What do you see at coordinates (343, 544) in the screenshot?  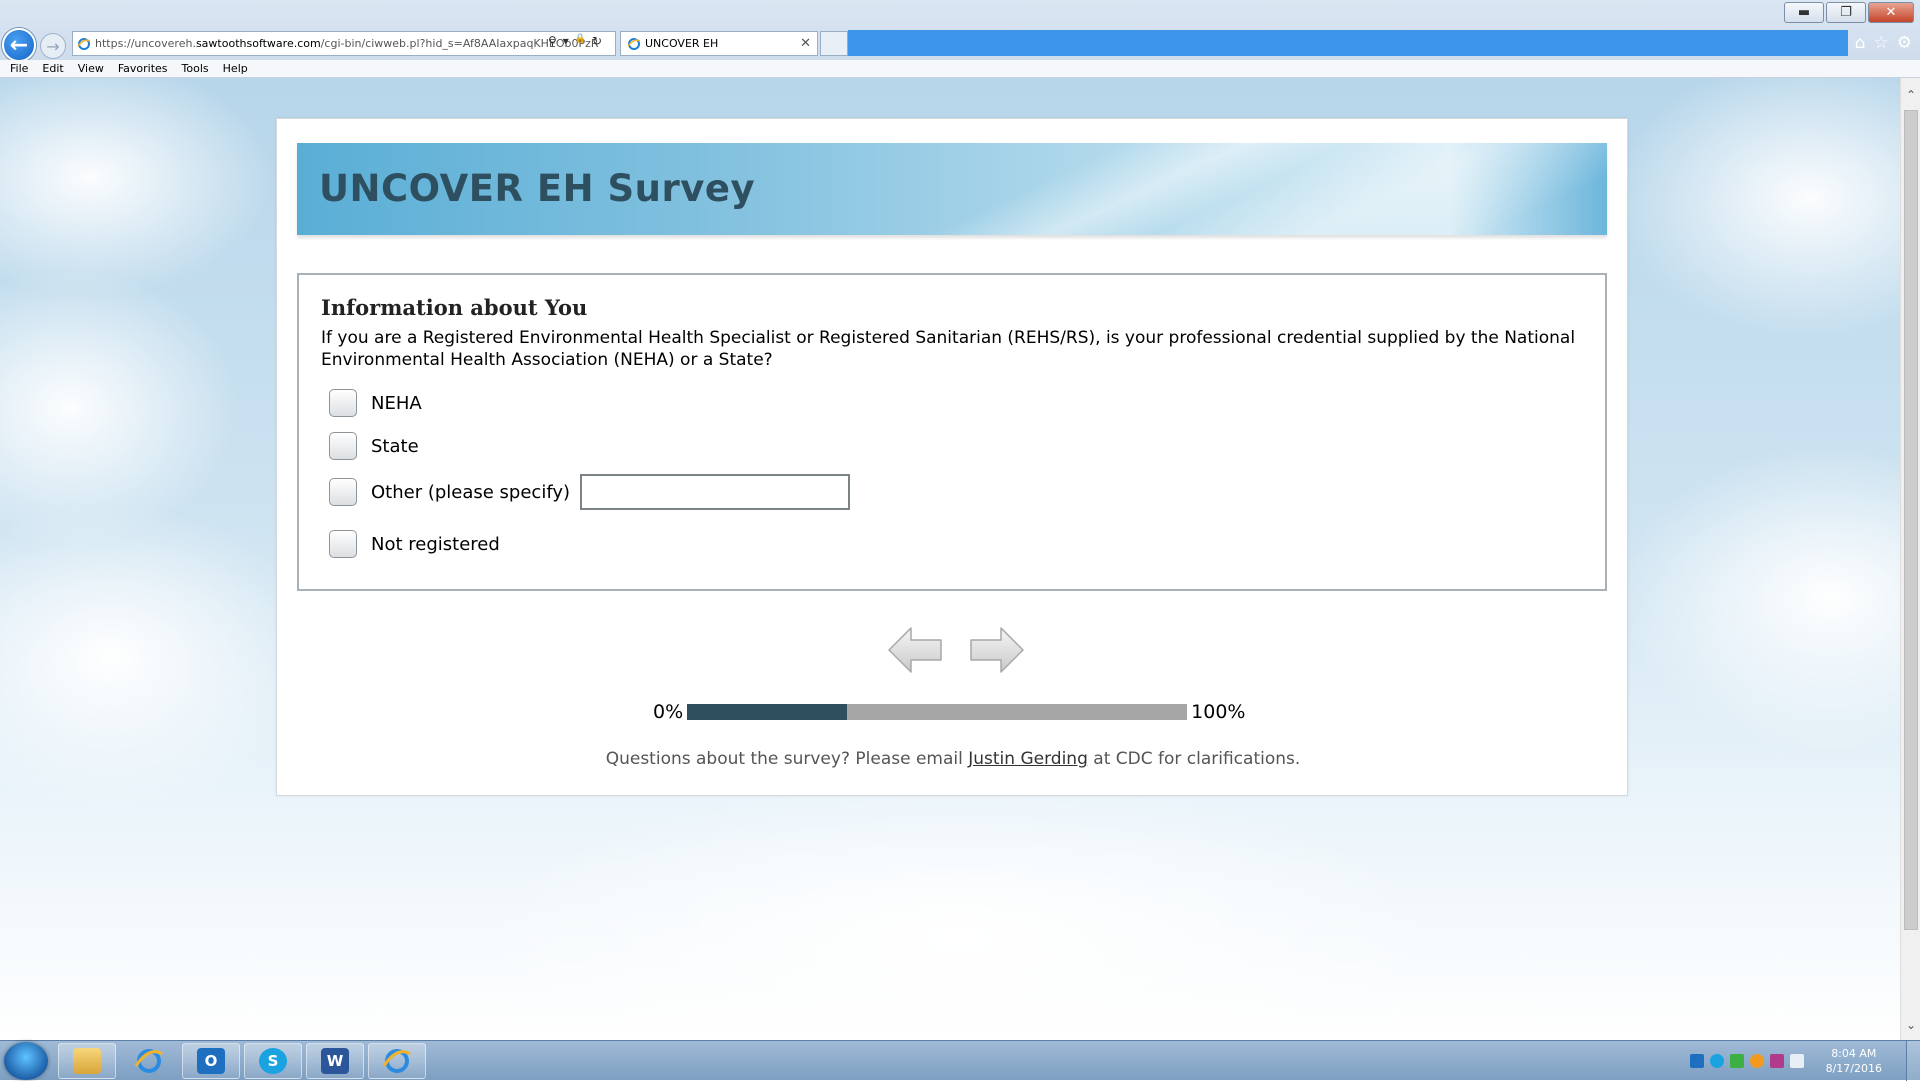 I see `checkbox-not-registered` at bounding box center [343, 544].